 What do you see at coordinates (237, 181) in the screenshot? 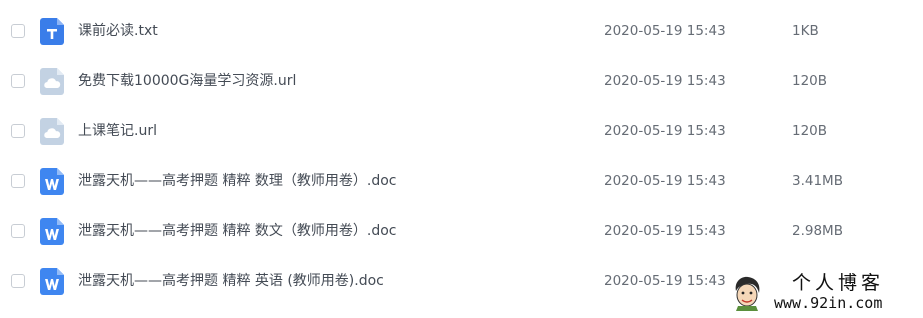
I see `file-name: 泄露天机——高考押题 精粹 数理（教师用卷）.doc` at bounding box center [237, 181].